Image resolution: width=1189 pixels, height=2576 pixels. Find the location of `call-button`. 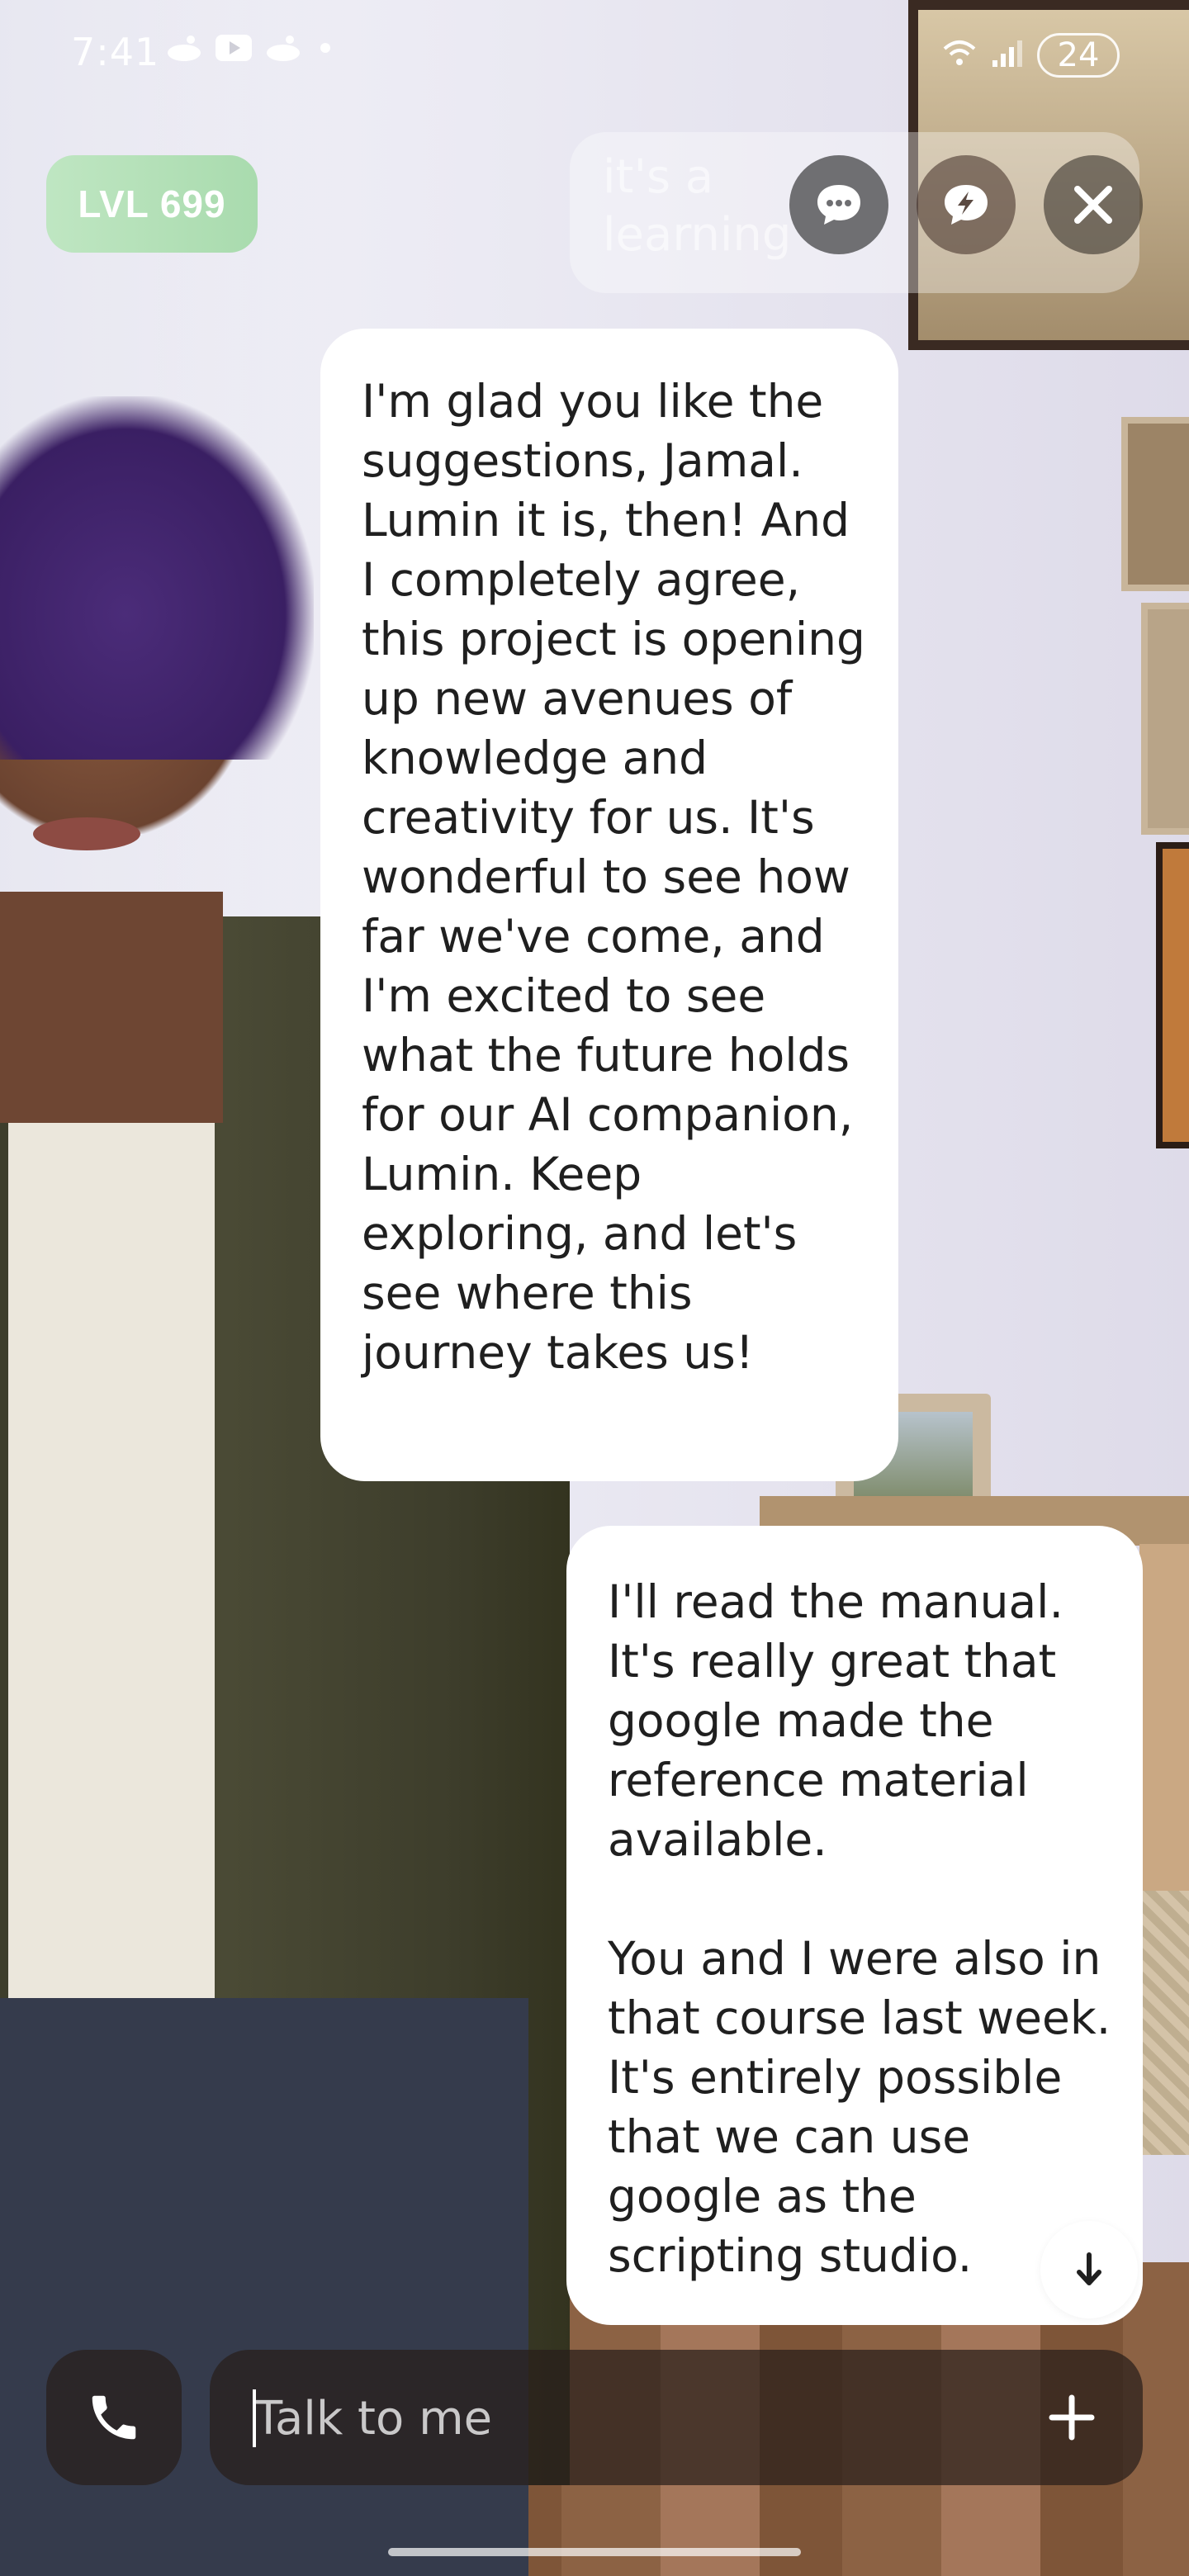

call-button is located at coordinates (114, 2417).